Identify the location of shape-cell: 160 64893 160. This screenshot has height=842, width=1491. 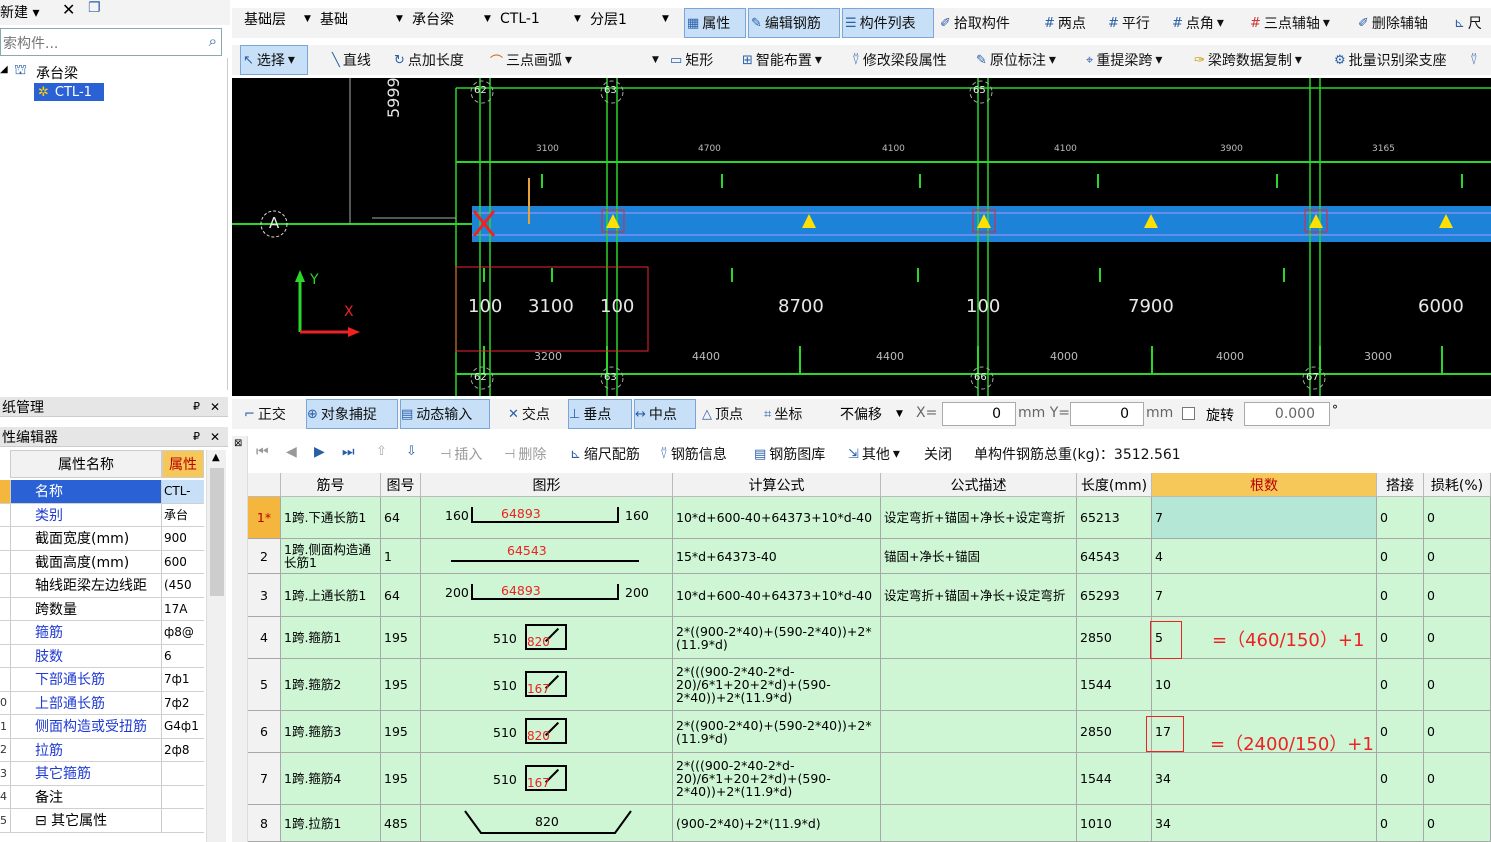
(547, 517).